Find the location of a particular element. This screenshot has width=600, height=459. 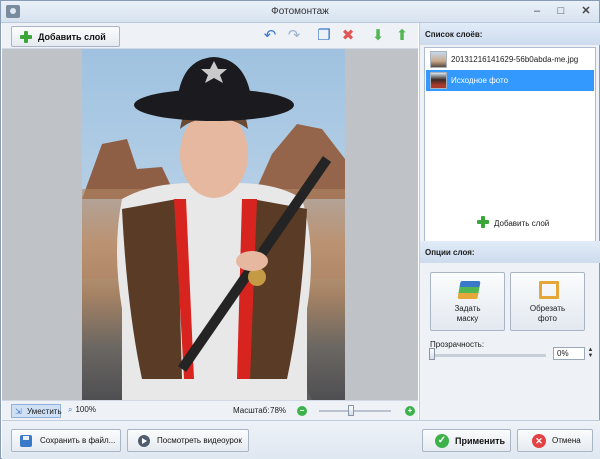

cancel-label: Отмена is located at coordinates (566, 440).